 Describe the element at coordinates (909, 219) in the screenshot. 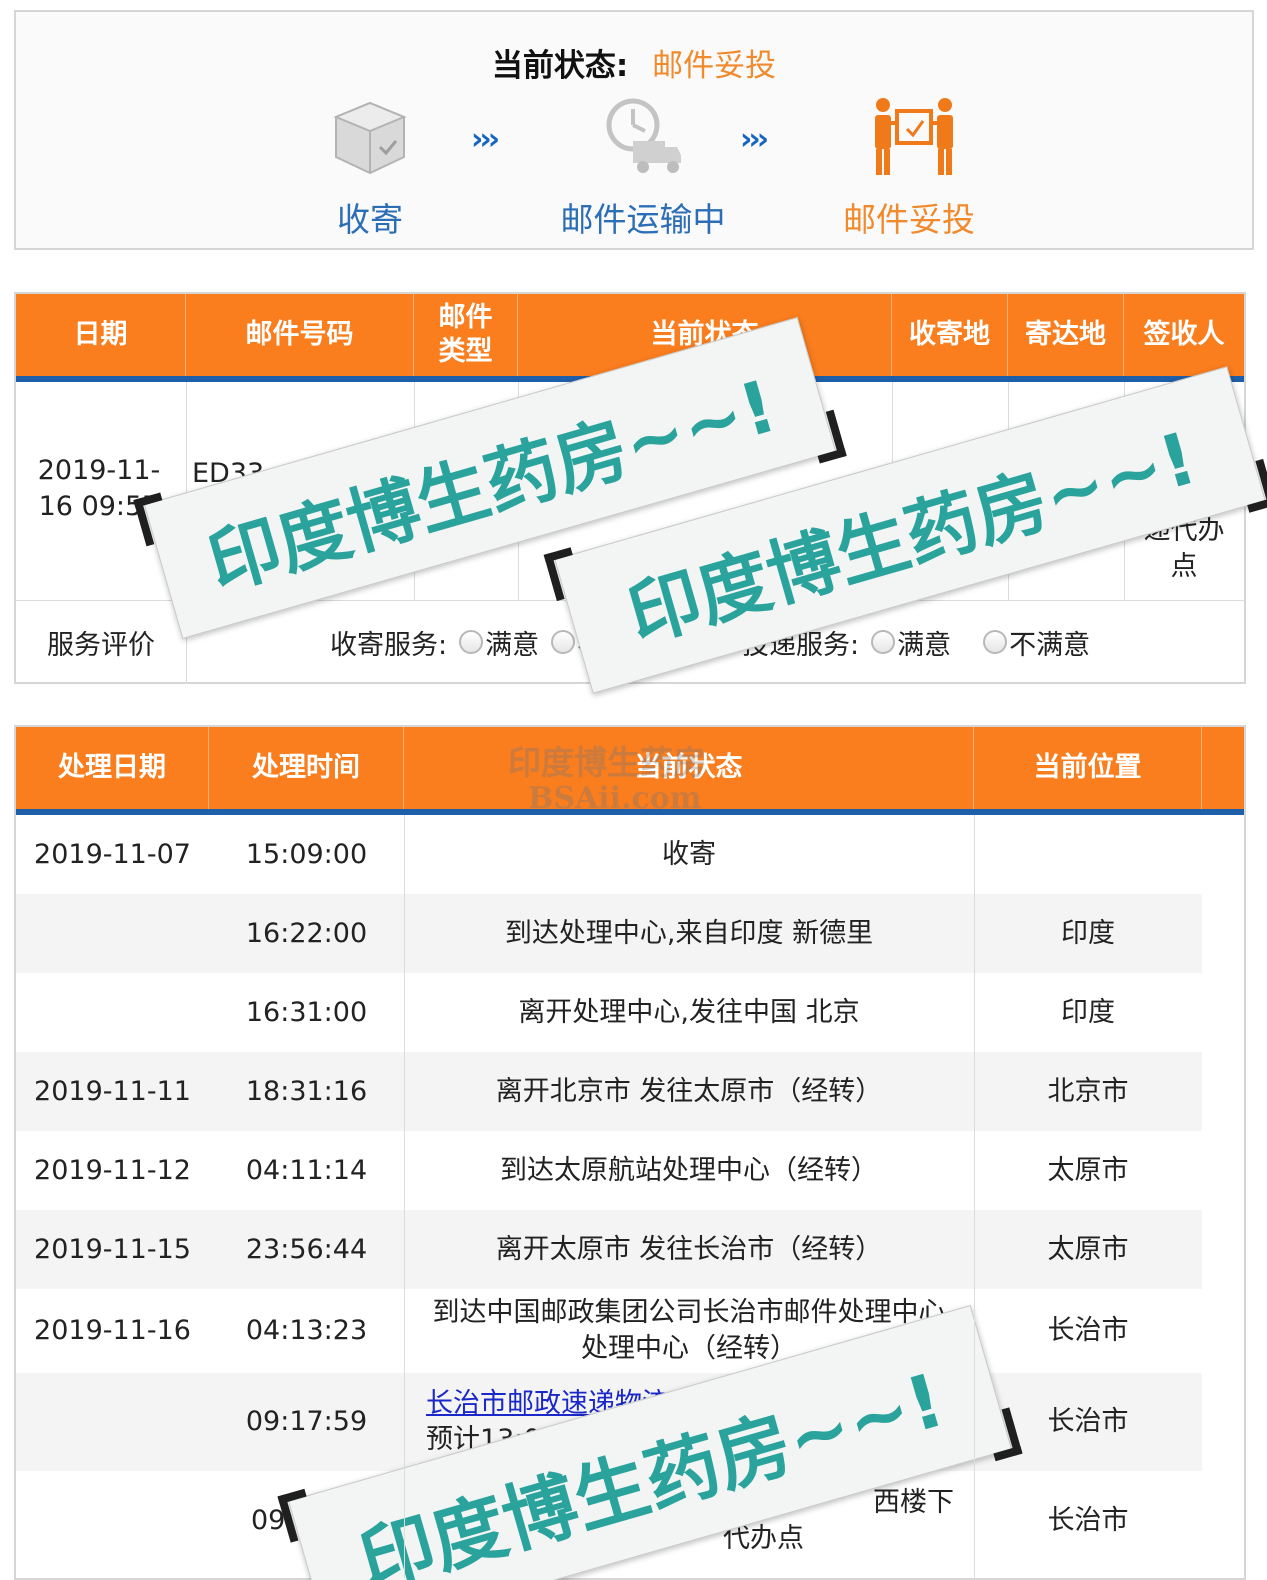

I see `step-delivered-label: 邮件妥投` at that location.